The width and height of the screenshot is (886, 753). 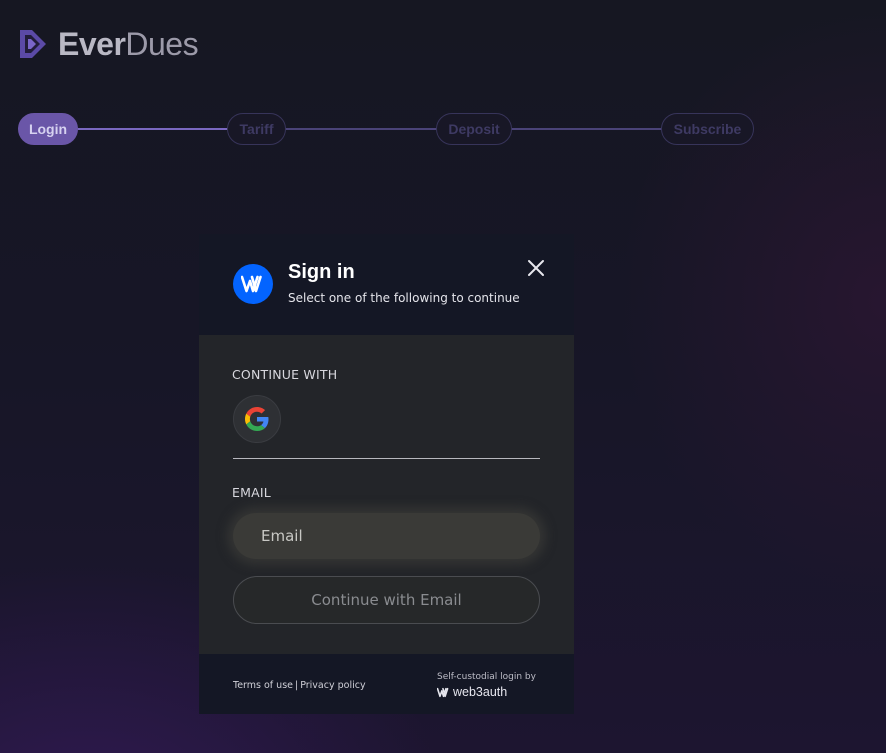 I want to click on web3auth-brand: web3auth, so click(x=486, y=692).